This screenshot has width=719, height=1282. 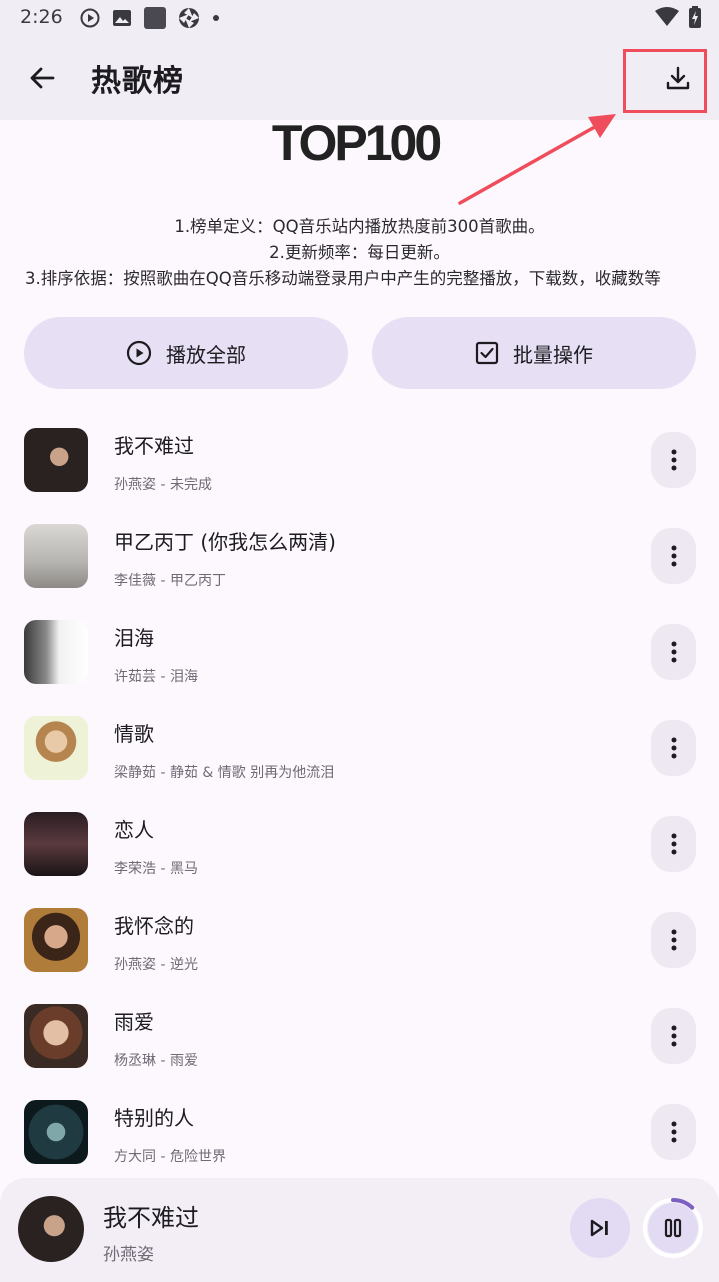 What do you see at coordinates (151, 1218) in the screenshot?
I see `player-song-title: 我不难过` at bounding box center [151, 1218].